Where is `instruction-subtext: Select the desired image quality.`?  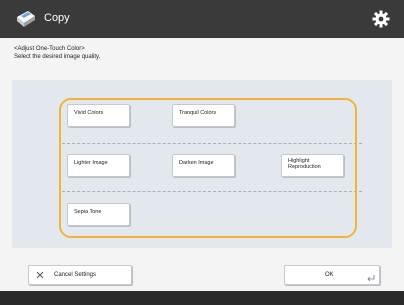
instruction-subtext: Select the desired image quality. is located at coordinates (57, 57).